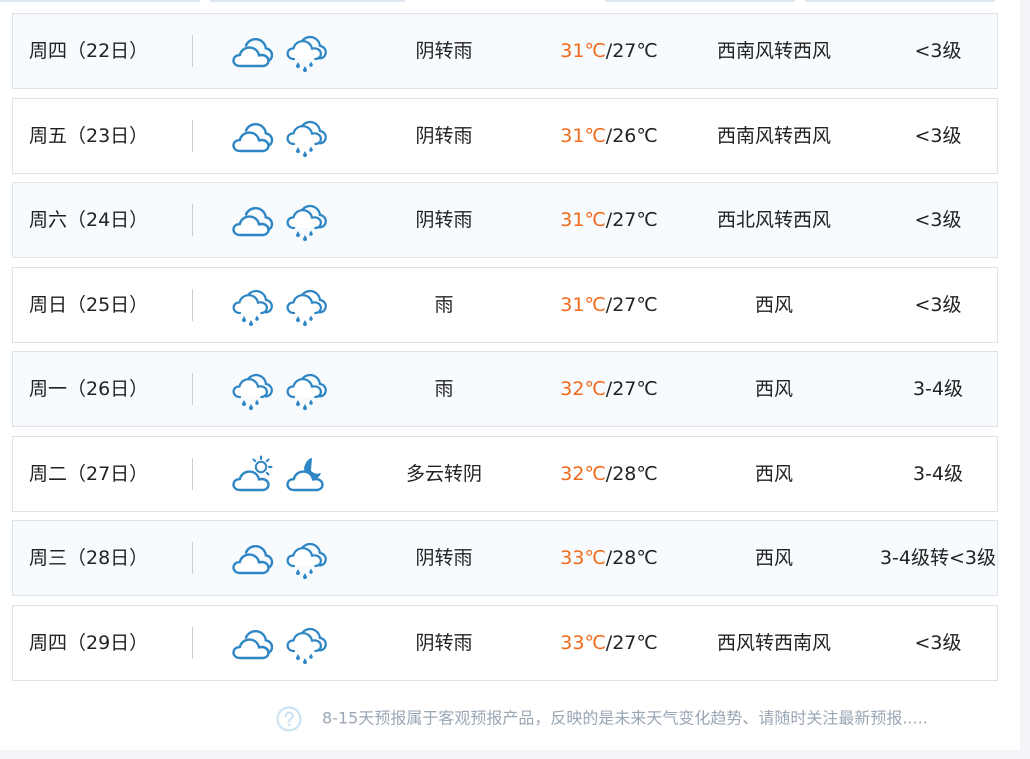 This screenshot has width=1030, height=759. Describe the element at coordinates (631, 135) in the screenshot. I see `low-temp: /26℃` at that location.